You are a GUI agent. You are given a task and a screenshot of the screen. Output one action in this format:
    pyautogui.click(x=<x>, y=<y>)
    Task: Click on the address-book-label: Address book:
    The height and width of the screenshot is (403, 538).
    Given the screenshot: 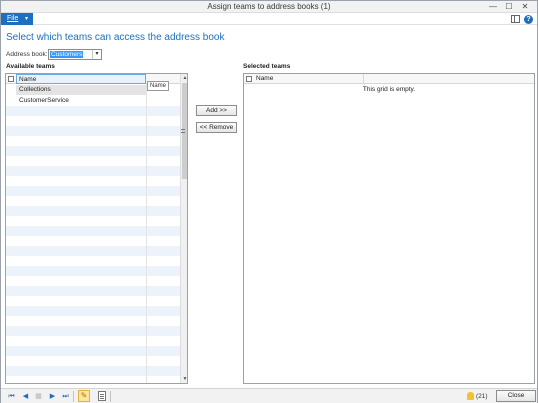 What is the action you would take?
    pyautogui.click(x=27, y=54)
    